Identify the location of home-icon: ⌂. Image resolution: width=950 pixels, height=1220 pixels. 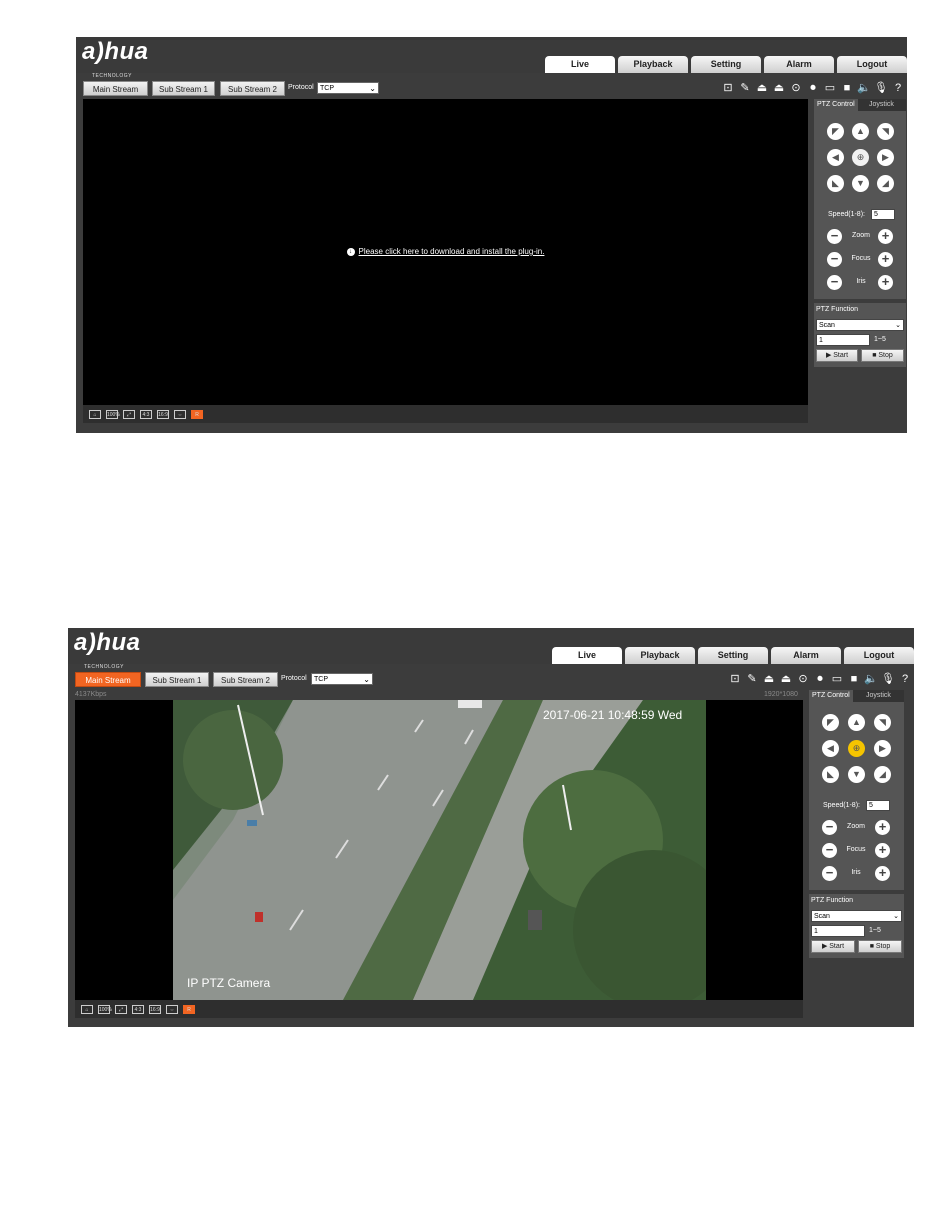
(87, 1009).